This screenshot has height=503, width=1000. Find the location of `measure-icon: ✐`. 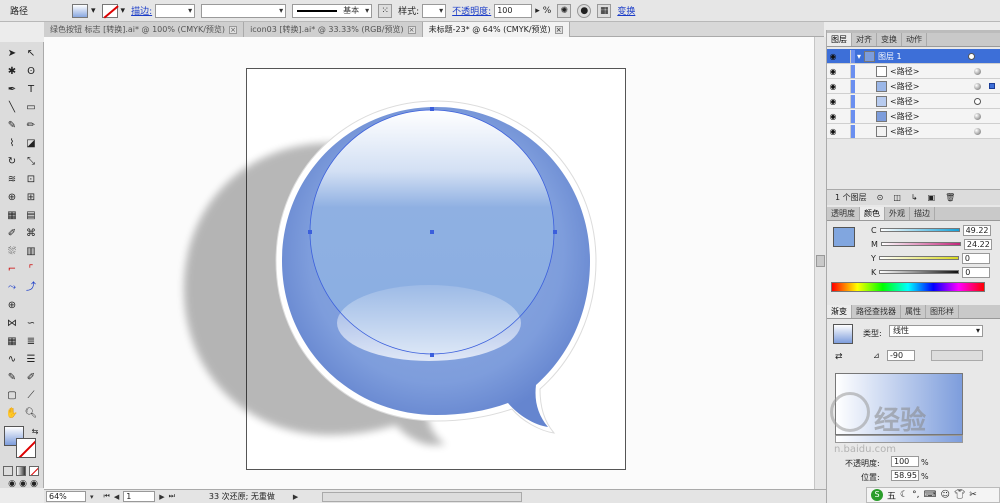

measure-icon: ✐ is located at coordinates (31, 378).